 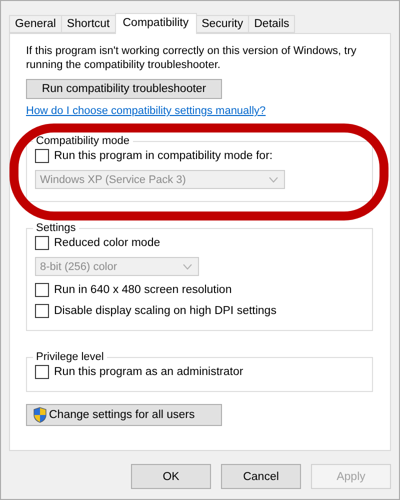 What do you see at coordinates (171, 476) in the screenshot?
I see `dialog-button: OK` at bounding box center [171, 476].